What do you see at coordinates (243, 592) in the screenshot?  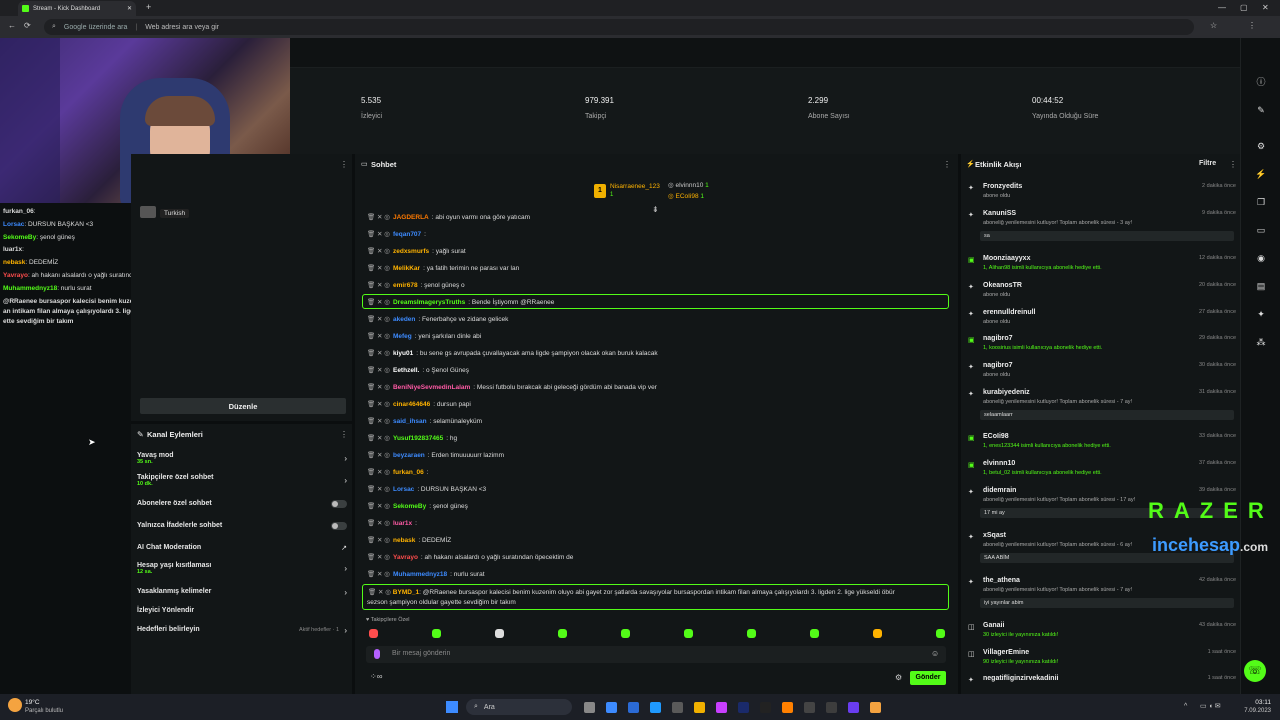 I see `banned-words-row: Yasaklanmış kelimeler ›` at bounding box center [243, 592].